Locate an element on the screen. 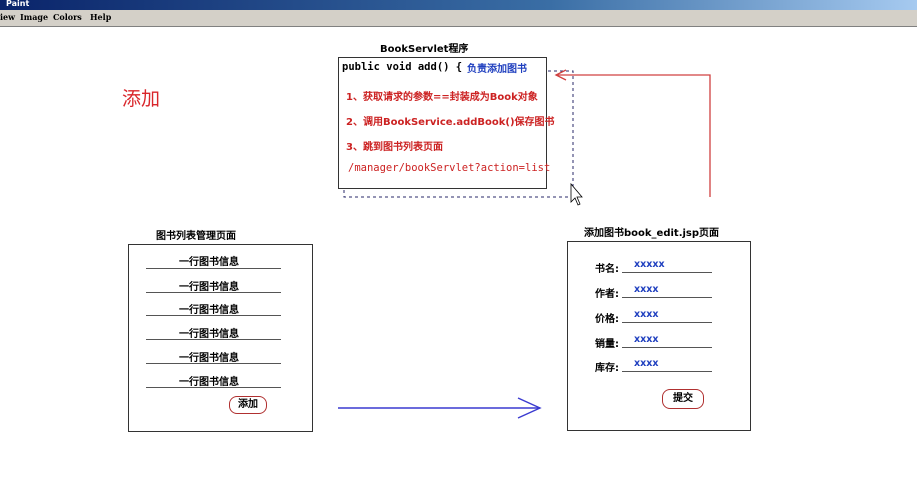  list-row-4: 一行图书信息 is located at coordinates (209, 334).